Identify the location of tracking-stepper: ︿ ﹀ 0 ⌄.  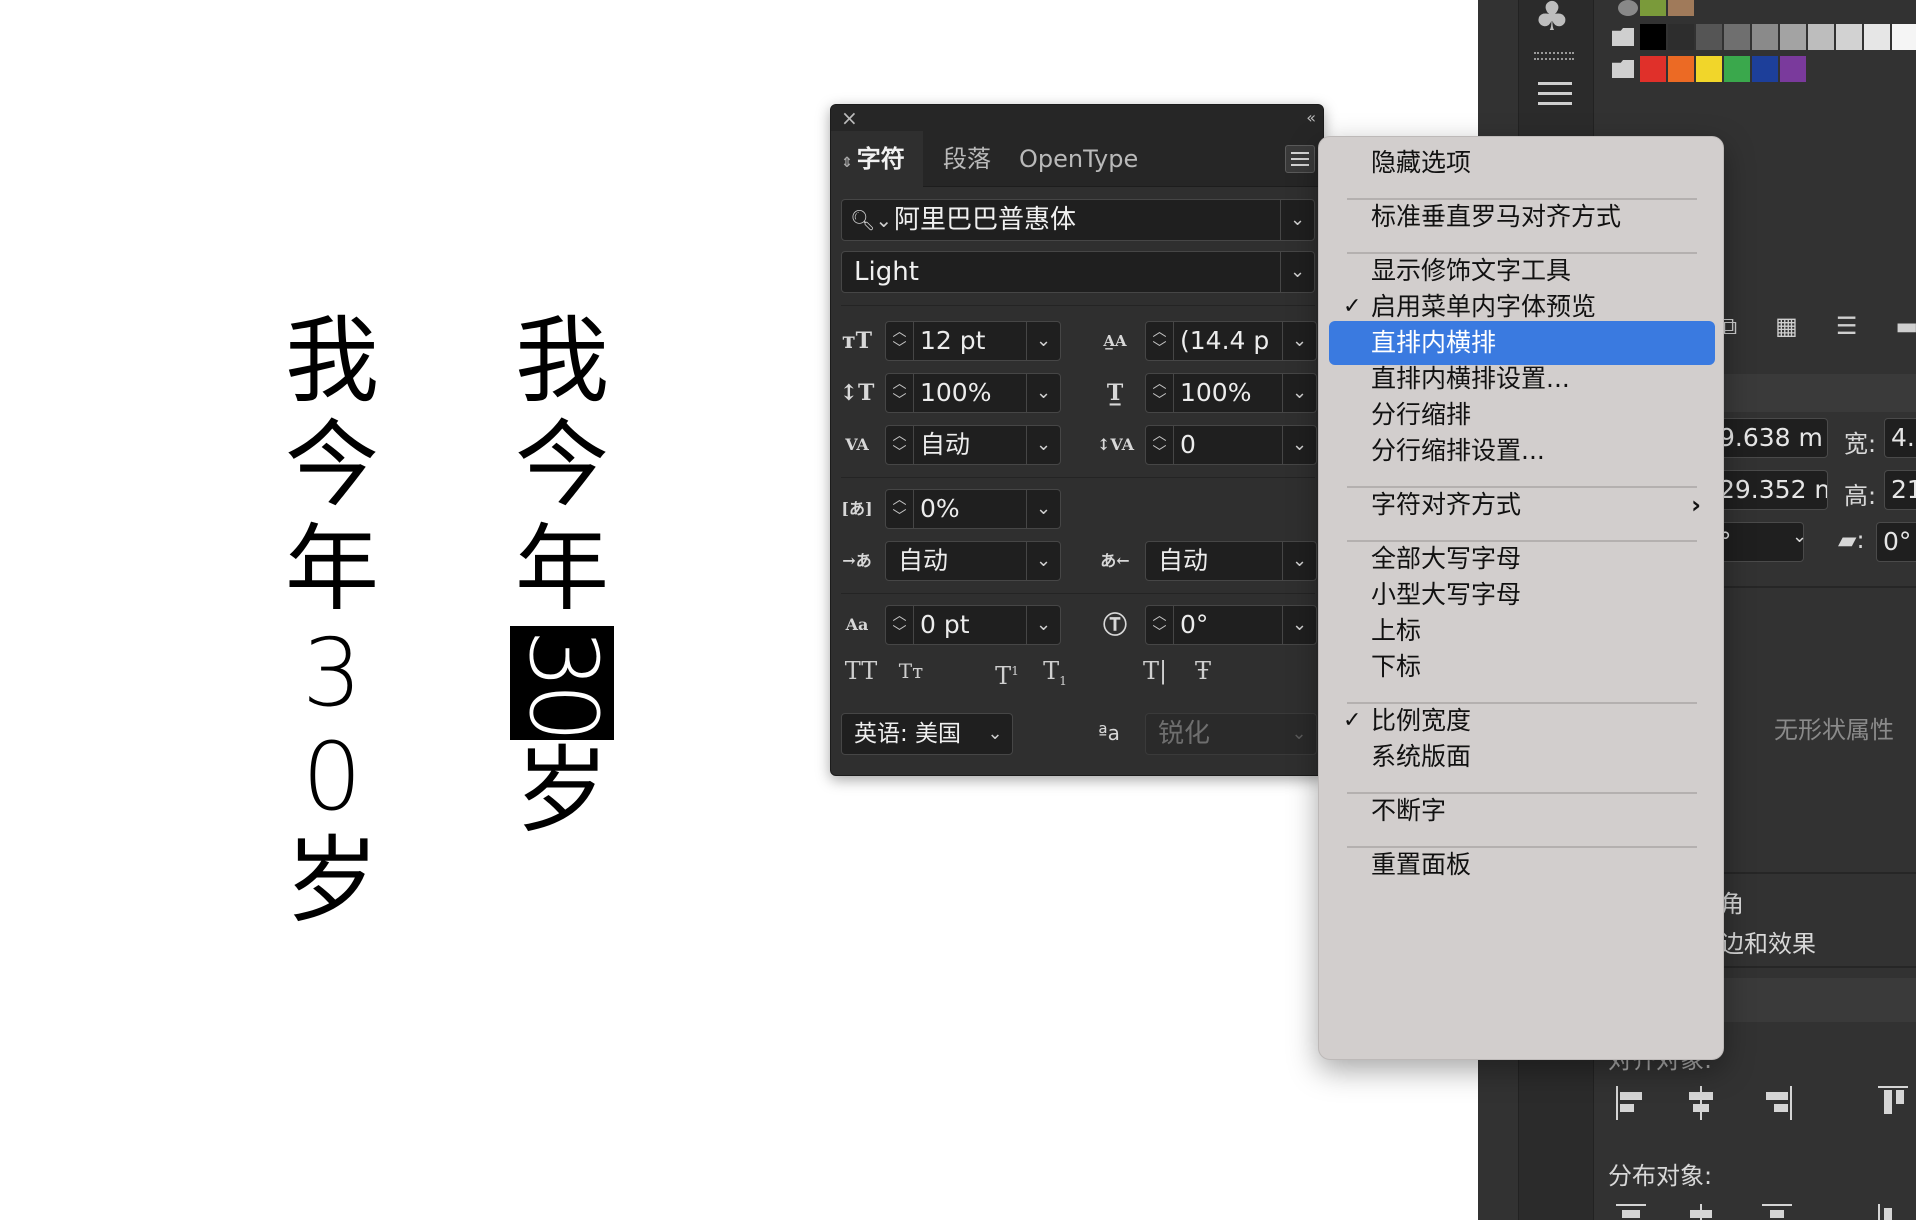
(1231, 445).